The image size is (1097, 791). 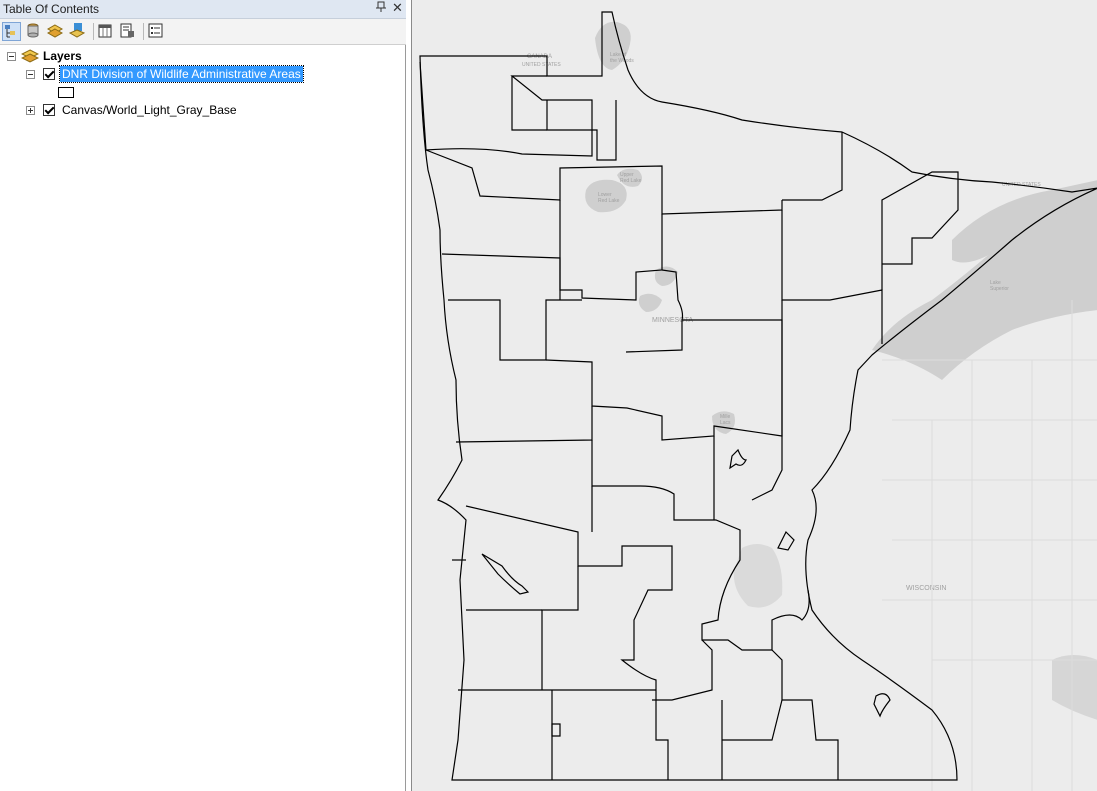 I want to click on pin-icon, so click(x=381, y=8).